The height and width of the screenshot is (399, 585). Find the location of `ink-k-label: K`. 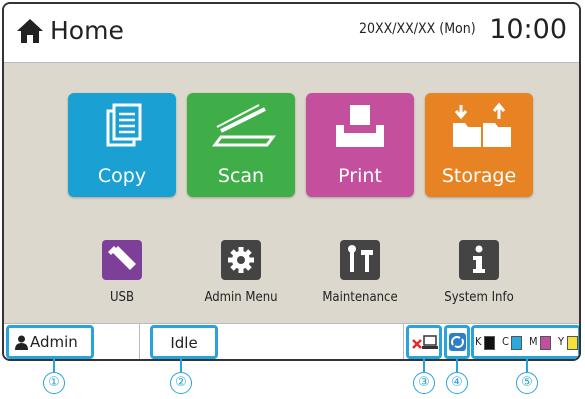

ink-k-label: K is located at coordinates (478, 341).